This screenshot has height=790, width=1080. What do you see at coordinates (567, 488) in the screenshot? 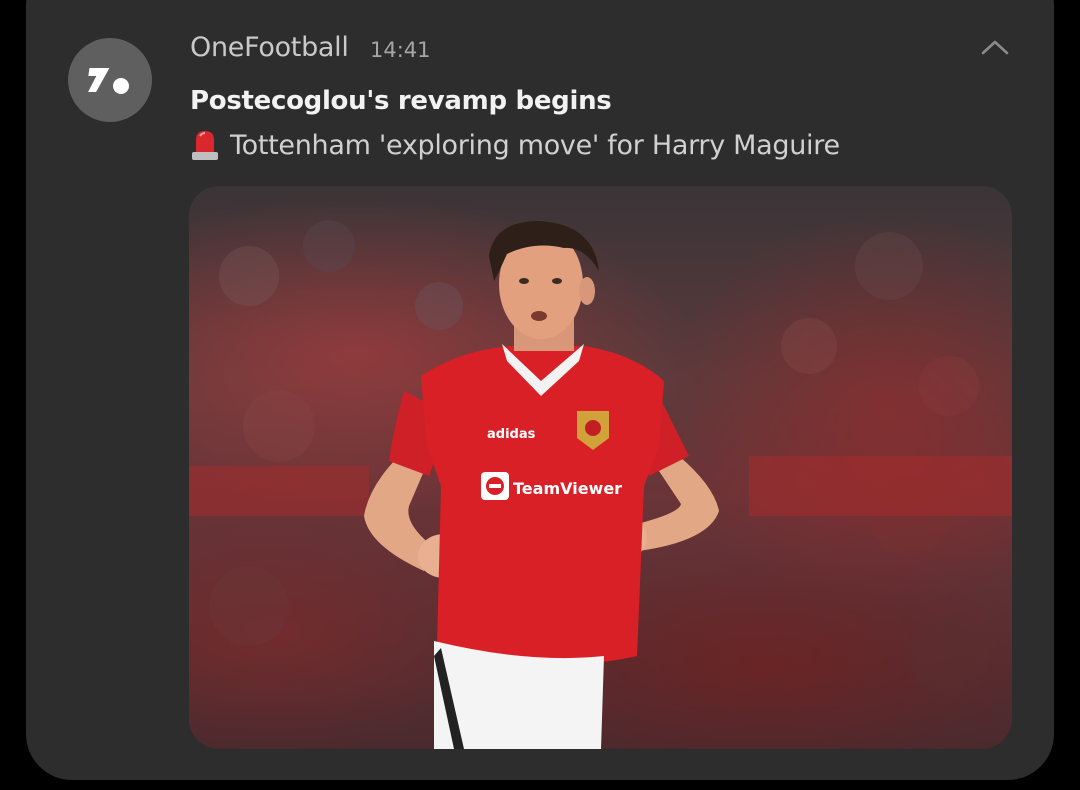
I see `shirt-sponsor: TeamViewer` at bounding box center [567, 488].